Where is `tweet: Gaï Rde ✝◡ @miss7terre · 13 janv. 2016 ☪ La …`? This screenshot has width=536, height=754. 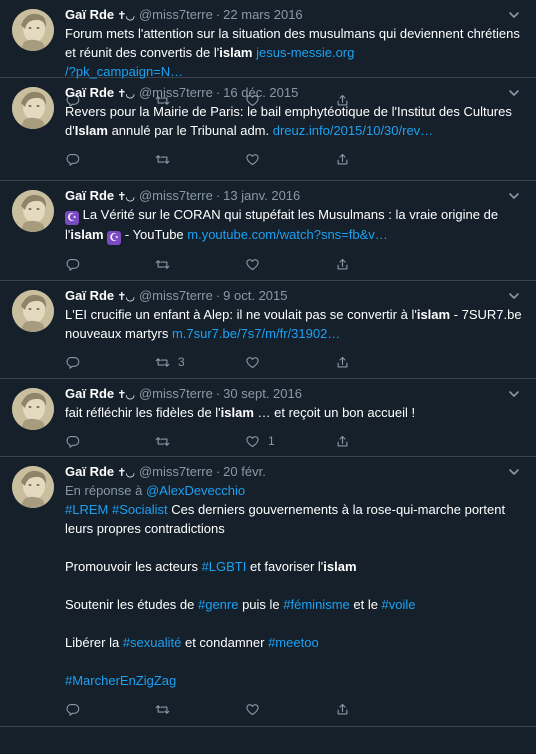 tweet: Gaï Rde ✝◡ @miss7terre · 13 janv. 2016 ☪ La … is located at coordinates (268, 231).